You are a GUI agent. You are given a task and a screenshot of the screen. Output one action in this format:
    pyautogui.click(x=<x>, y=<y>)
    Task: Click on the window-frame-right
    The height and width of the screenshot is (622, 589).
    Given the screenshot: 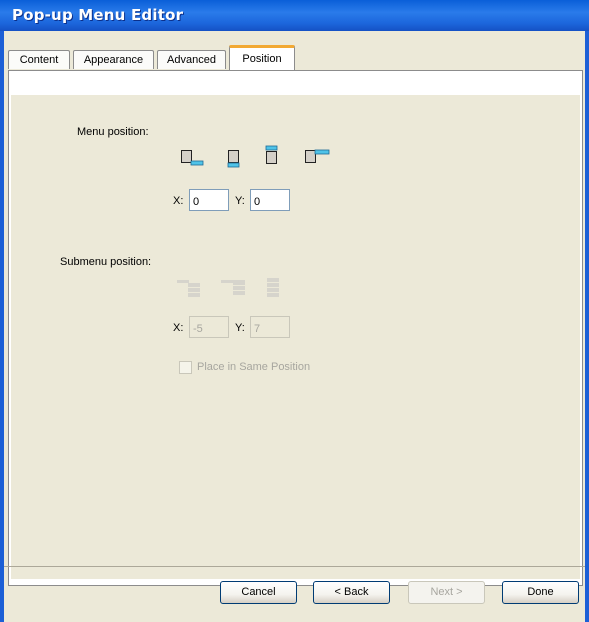 What is the action you would take?
    pyautogui.click(x=587, y=326)
    